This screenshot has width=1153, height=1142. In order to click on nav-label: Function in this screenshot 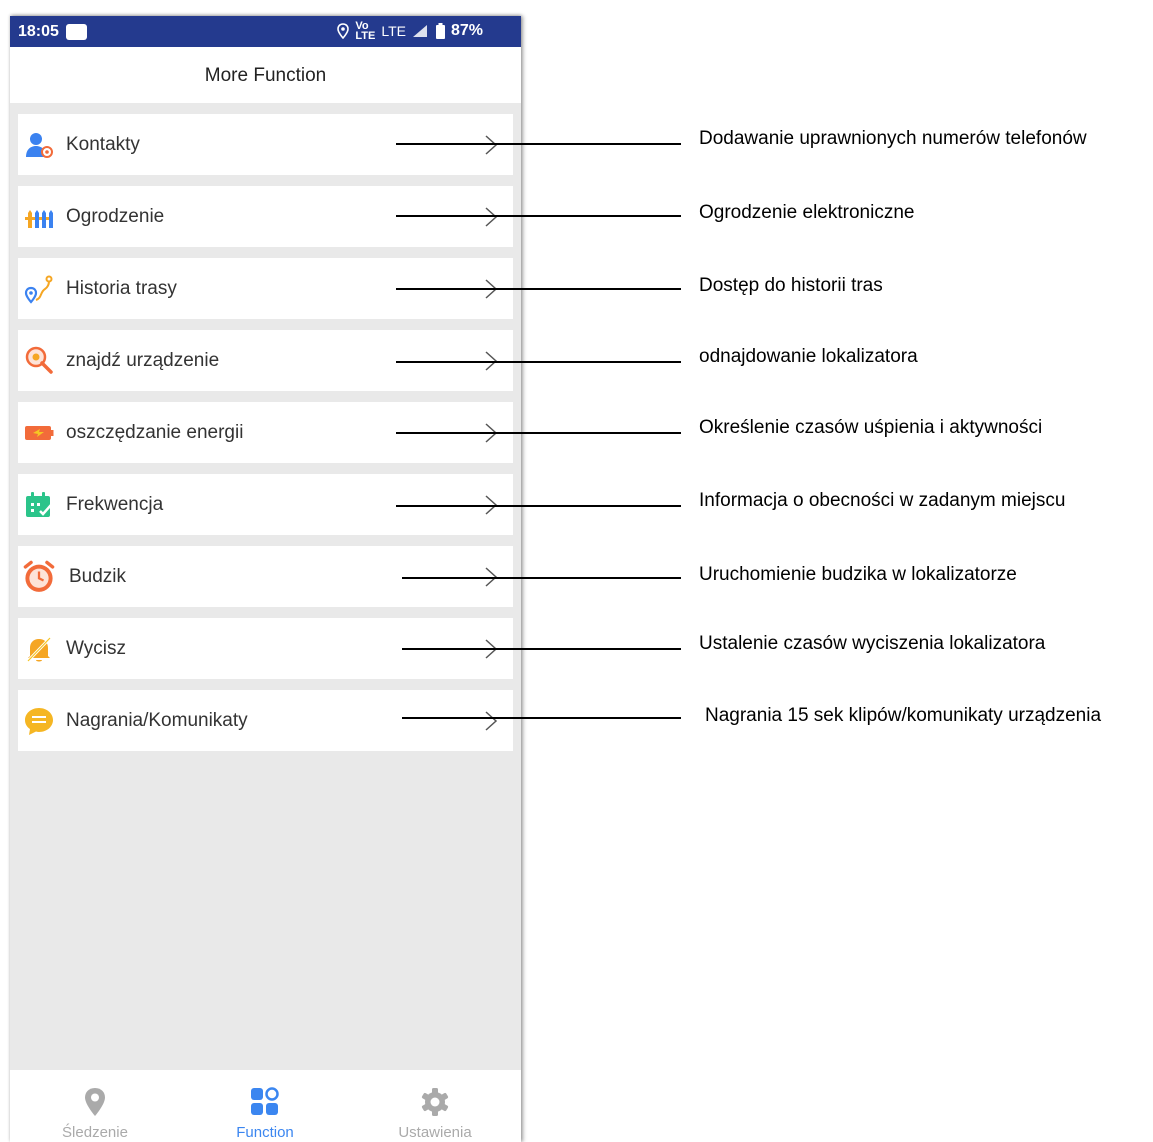, I will do `click(265, 1132)`.